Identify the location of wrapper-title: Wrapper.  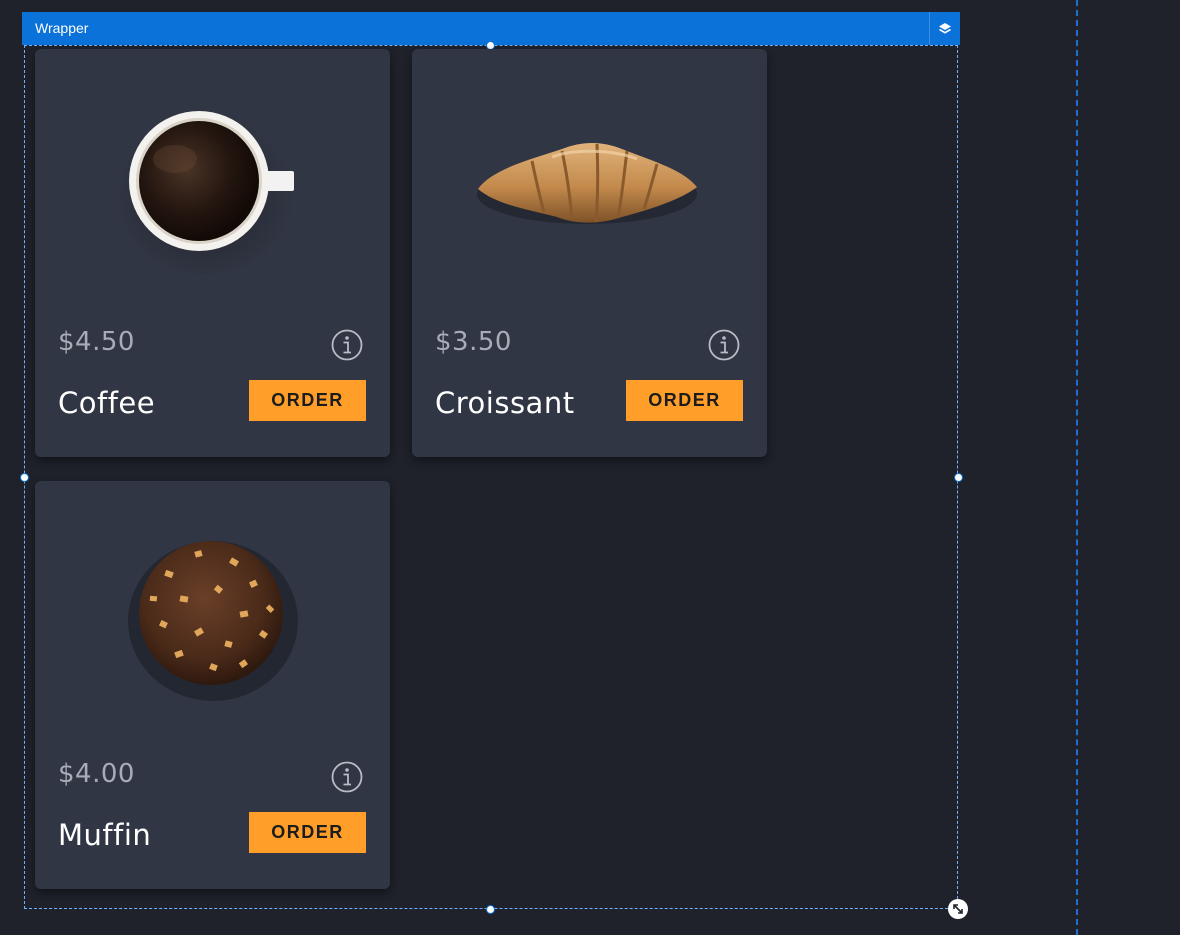
(62, 28).